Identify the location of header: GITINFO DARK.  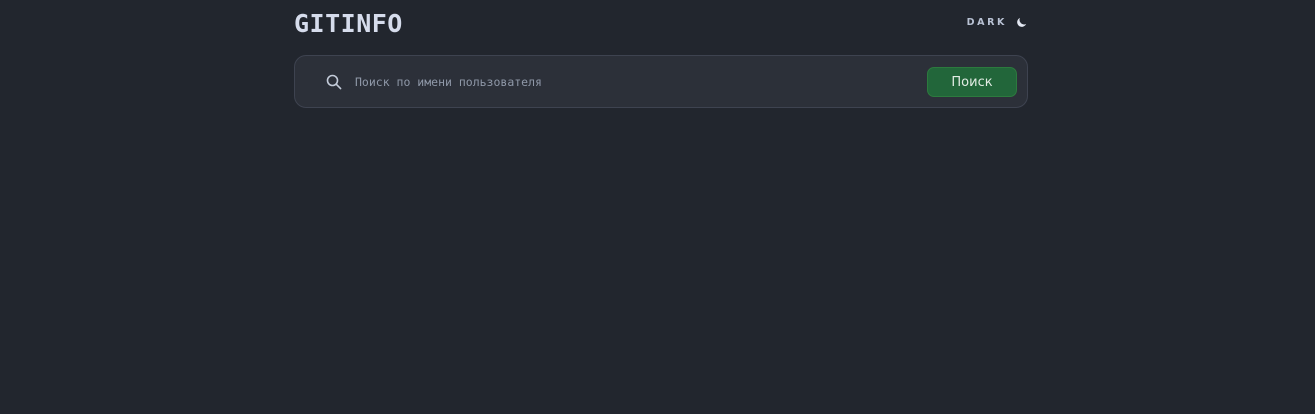
(661, 25).